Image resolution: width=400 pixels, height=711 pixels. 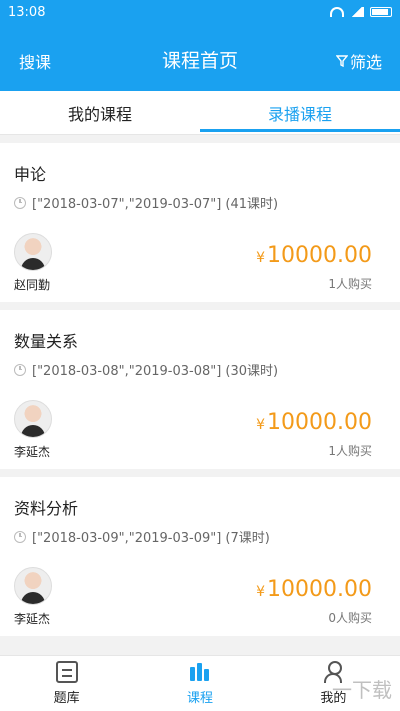 What do you see at coordinates (66, 683) in the screenshot?
I see `nav-item-question-bank: 题库` at bounding box center [66, 683].